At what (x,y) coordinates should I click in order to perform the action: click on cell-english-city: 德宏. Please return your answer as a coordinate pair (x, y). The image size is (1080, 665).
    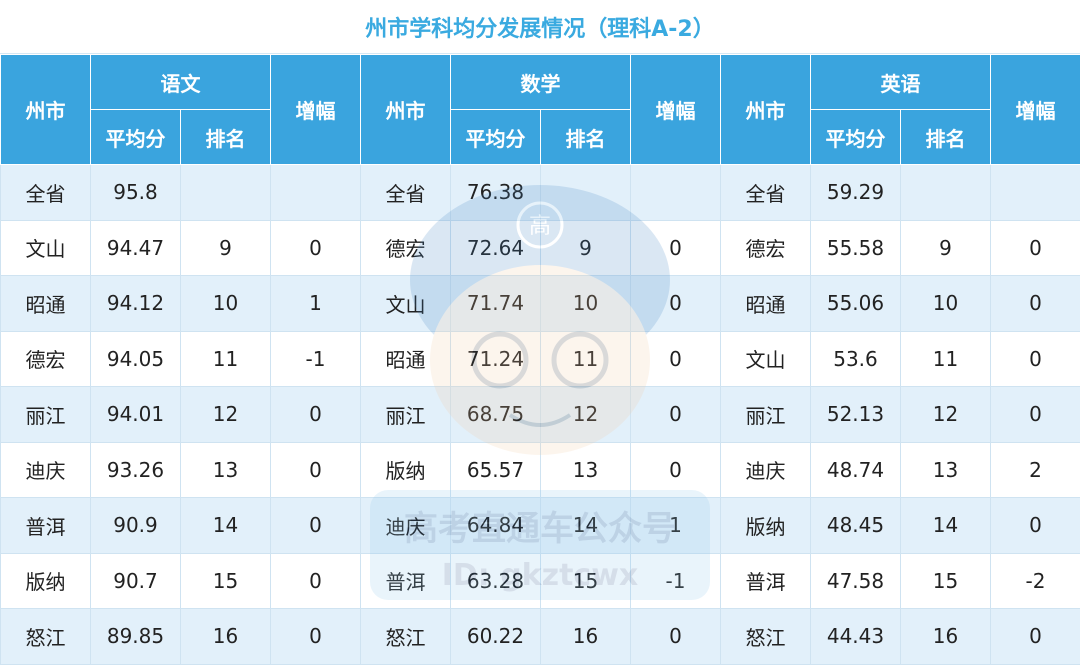
    Looking at the image, I should click on (766, 248).